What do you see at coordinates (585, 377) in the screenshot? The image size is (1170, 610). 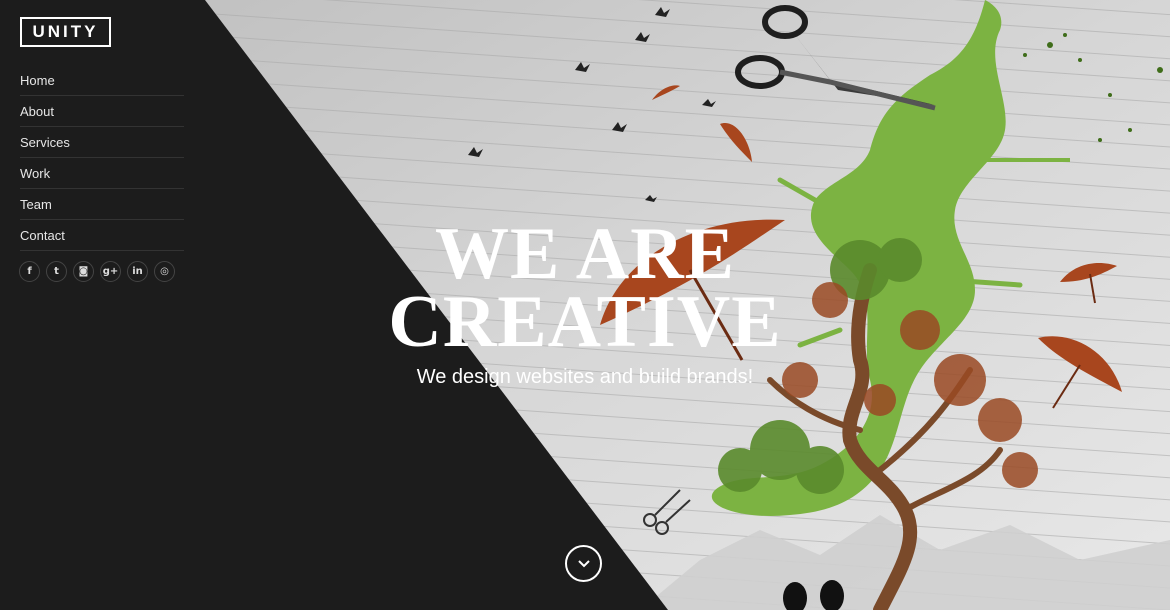 I see `hero-subtitle: We design websites and build brands!` at bounding box center [585, 377].